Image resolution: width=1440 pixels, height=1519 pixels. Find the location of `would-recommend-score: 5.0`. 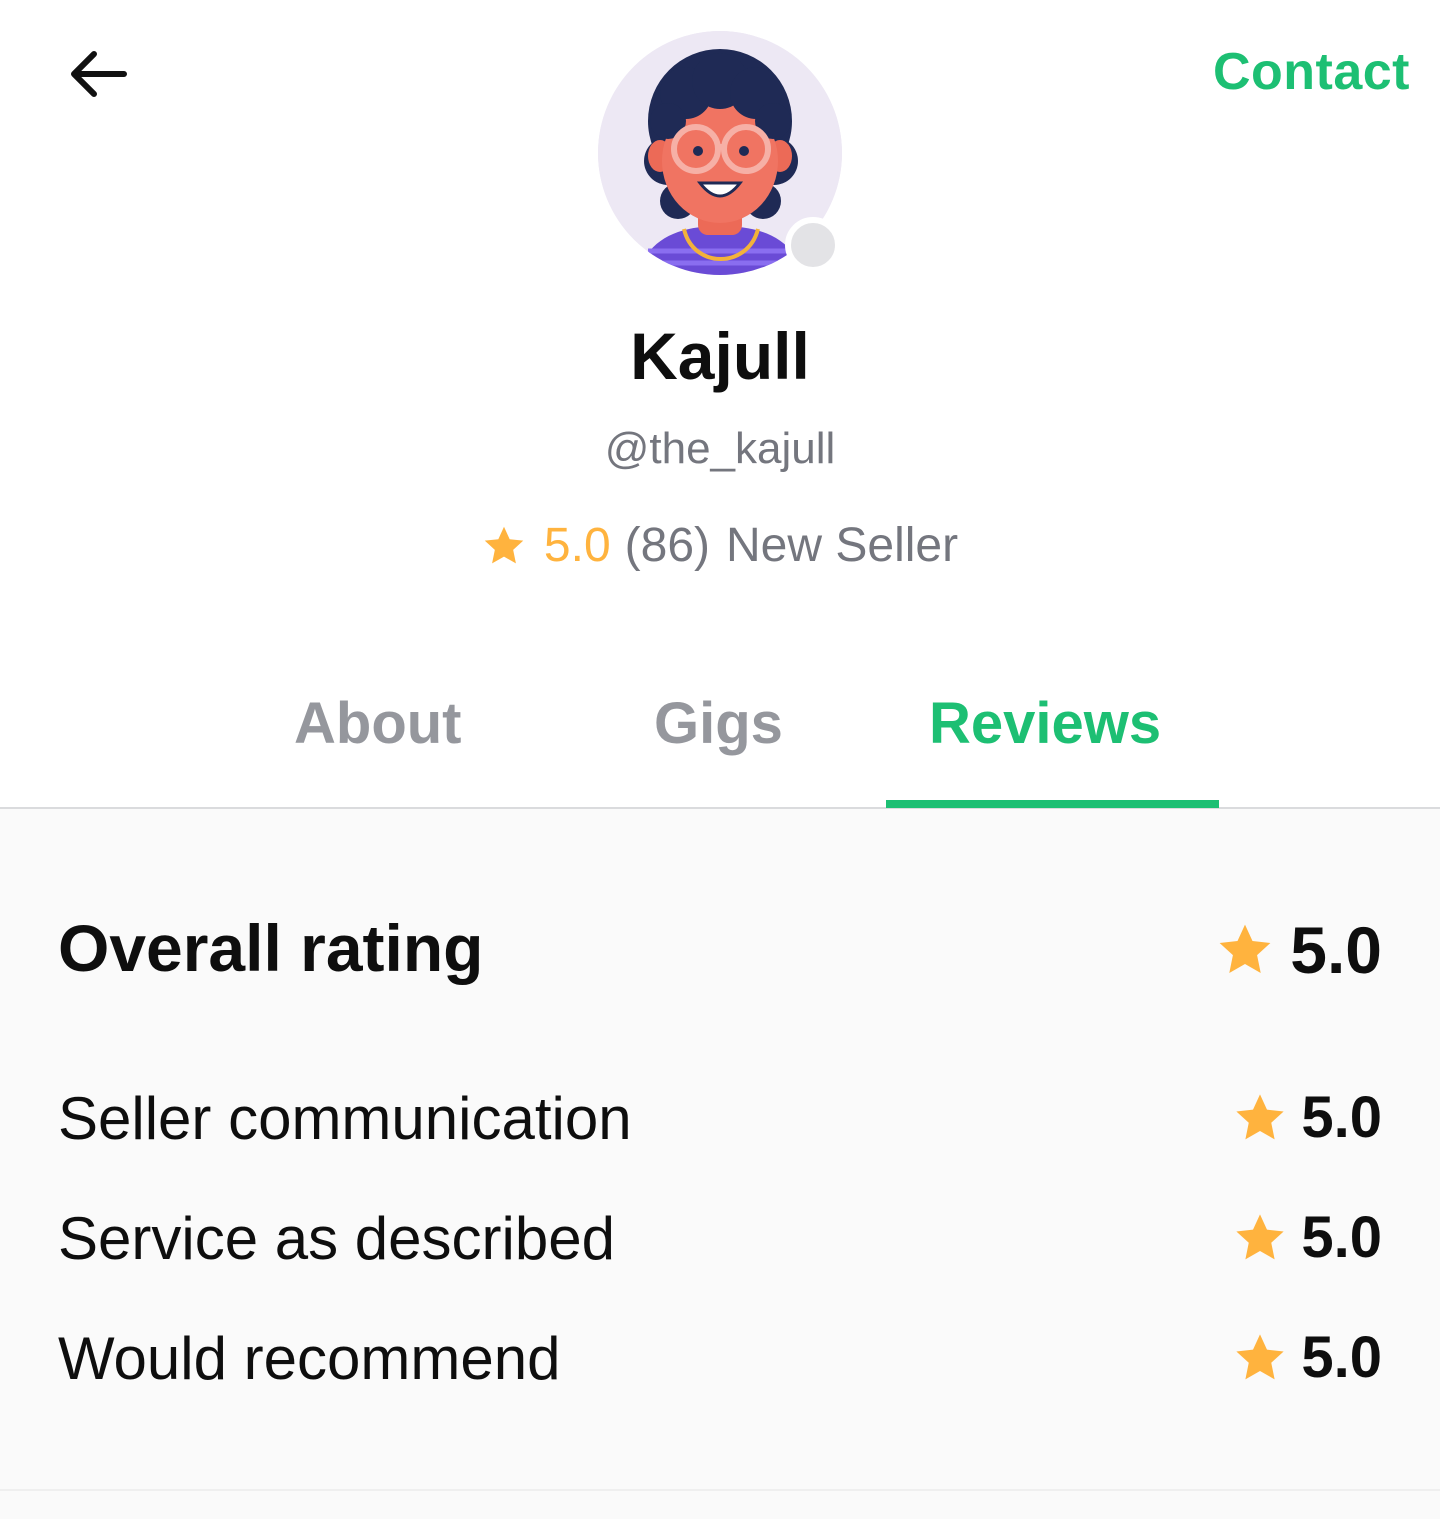

would-recommend-score: 5.0 is located at coordinates (1307, 1357).